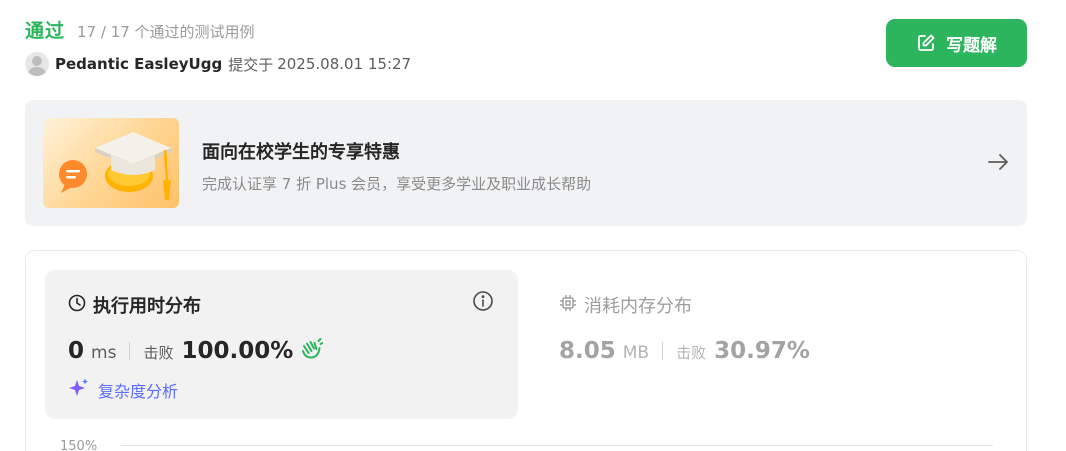  I want to click on chart-y-tick-label: 150%, so click(79, 445).